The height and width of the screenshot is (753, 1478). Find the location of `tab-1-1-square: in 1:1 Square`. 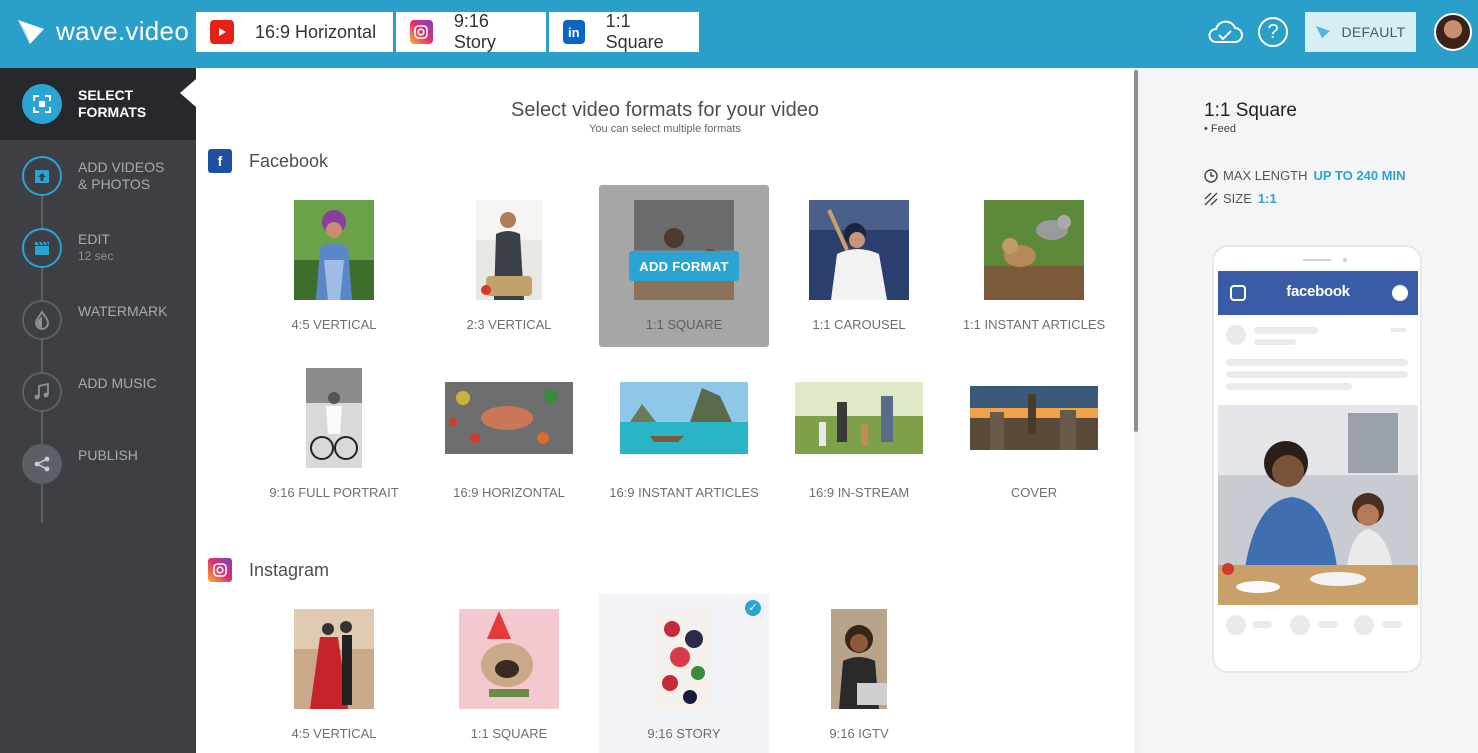

tab-1-1-square: in 1:1 Square is located at coordinates (624, 31).